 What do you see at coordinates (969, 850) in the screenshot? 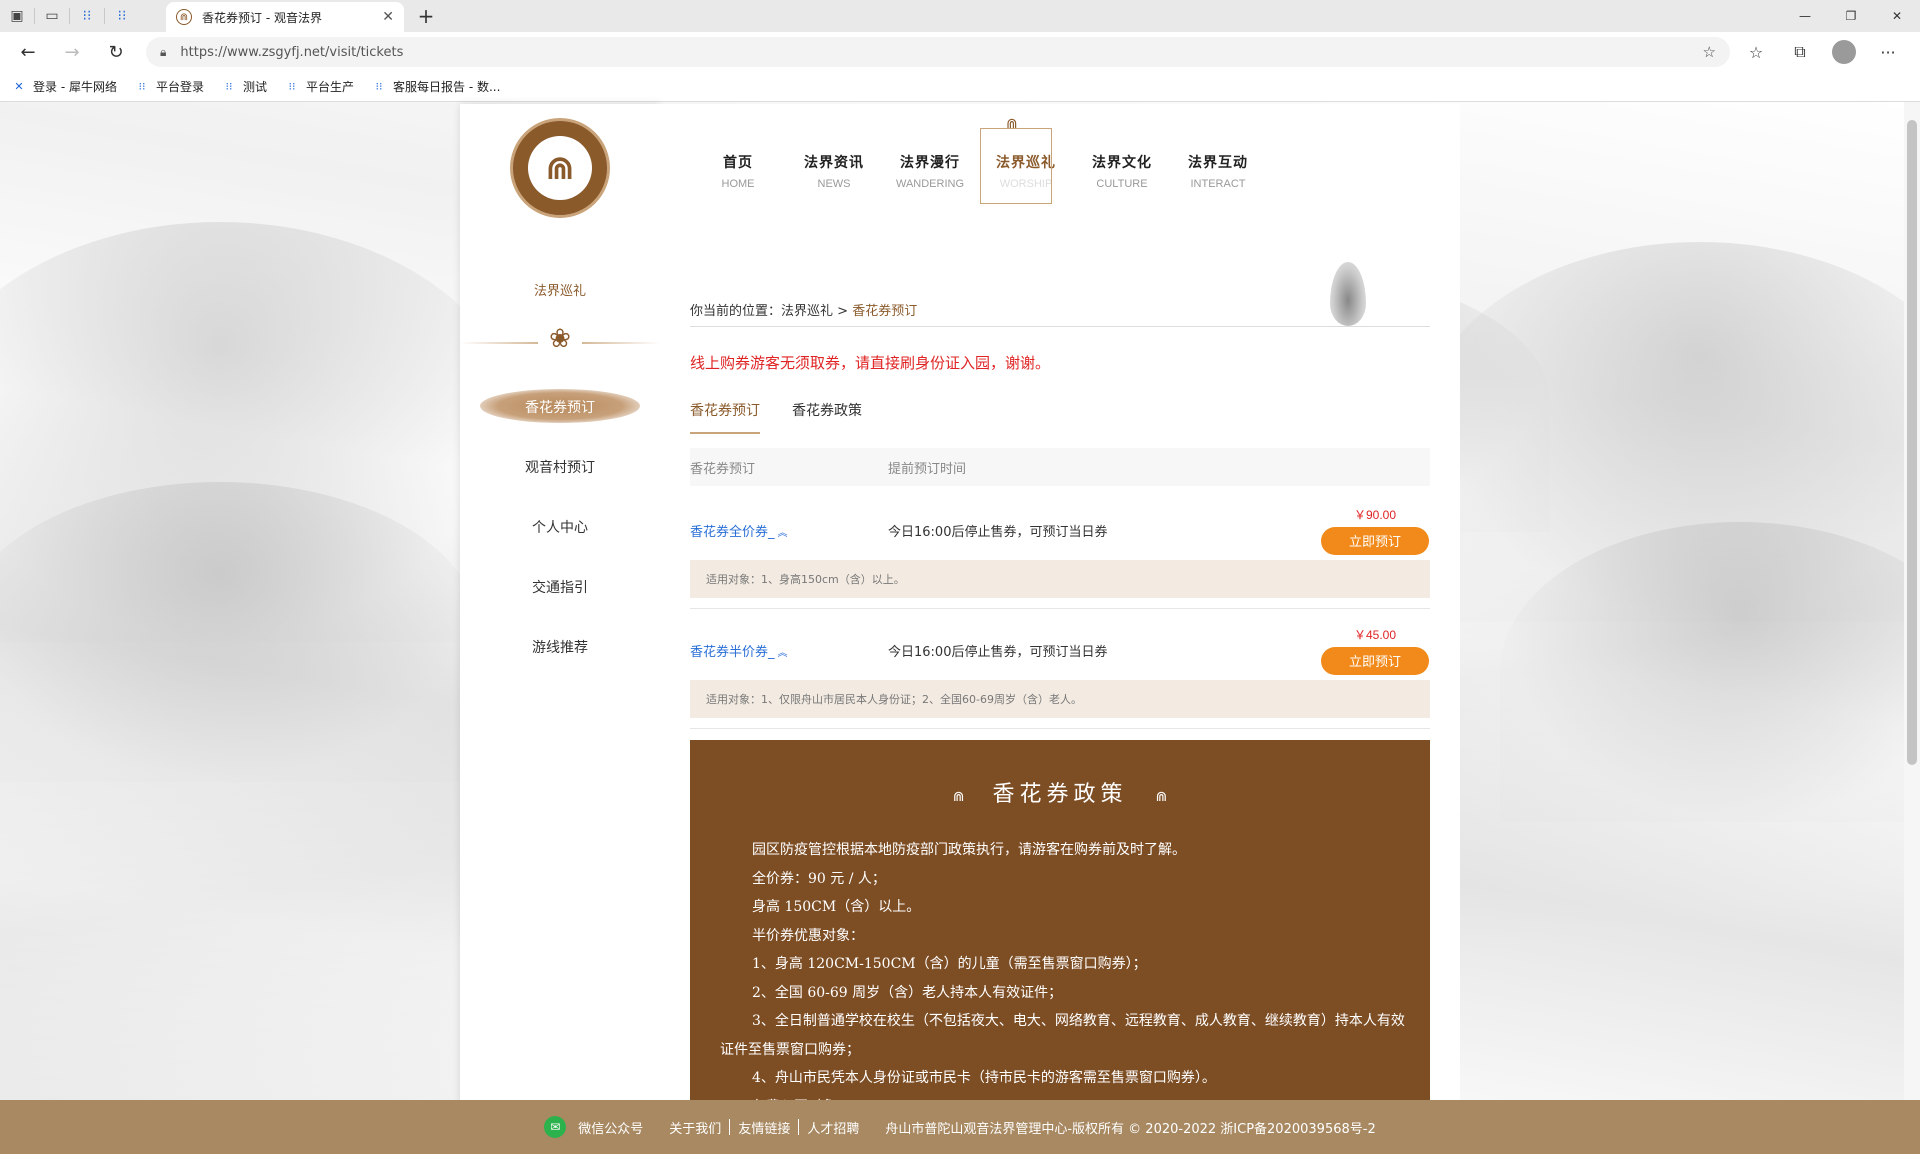
I see `policy-line: 园区防疫管控根据本地防疫部门政策执行，请游客在购券前及时了解。` at bounding box center [969, 850].